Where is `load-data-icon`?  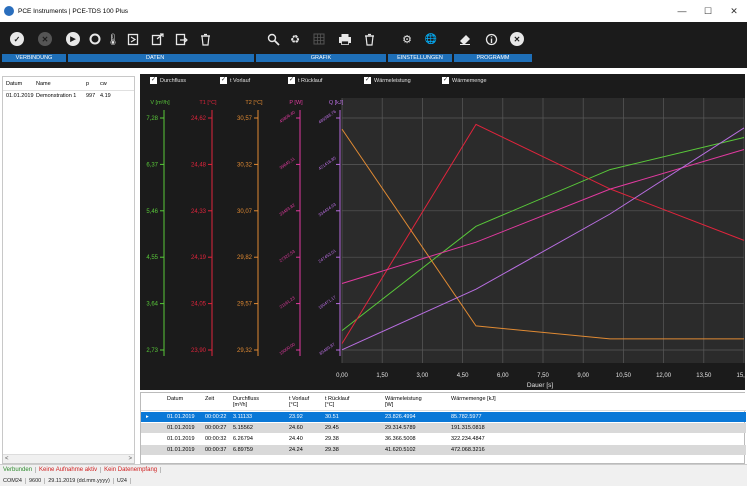 load-data-icon is located at coordinates (133, 39).